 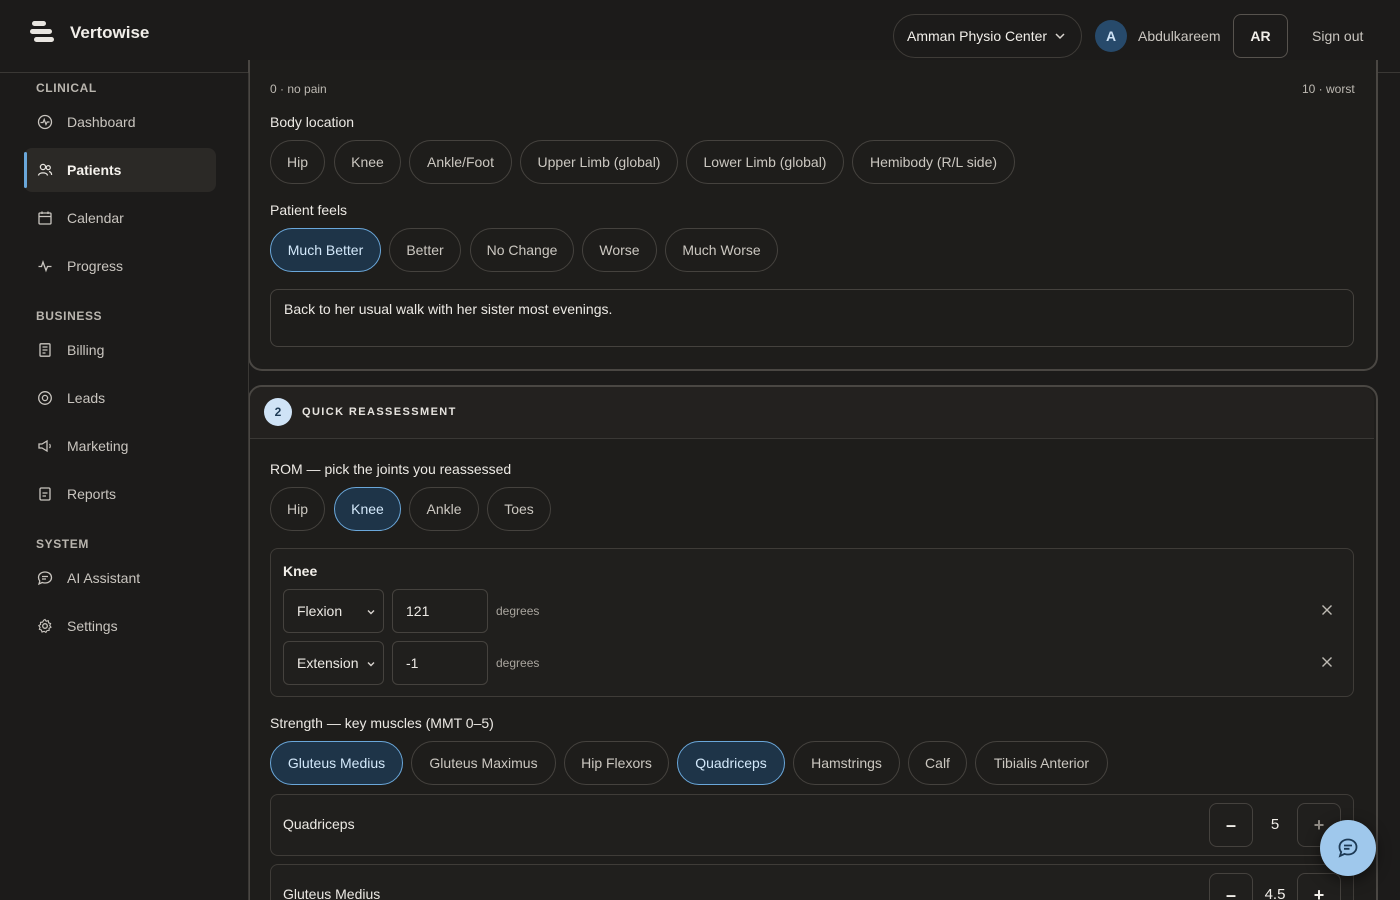 What do you see at coordinates (391, 469) in the screenshot?
I see `rom-label: ROM — pick the joints you reassessed` at bounding box center [391, 469].